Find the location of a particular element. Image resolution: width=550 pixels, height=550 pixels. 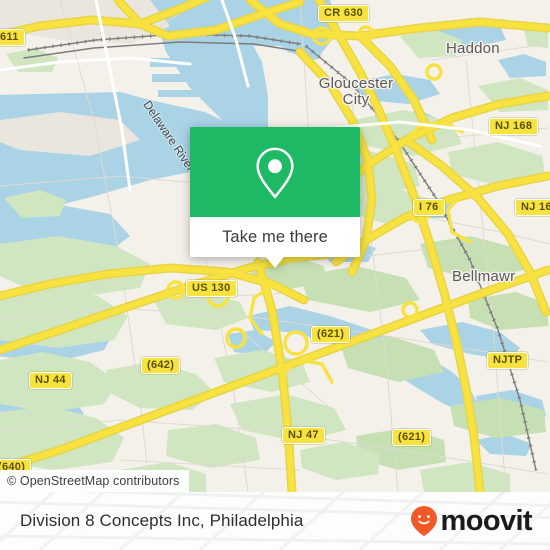

shield-642: (642) is located at coordinates (161, 365).